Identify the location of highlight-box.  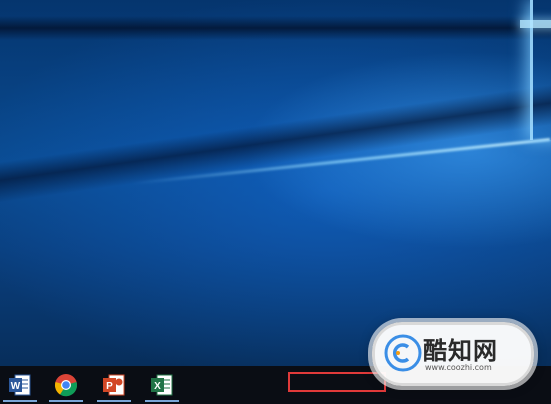
(337, 382).